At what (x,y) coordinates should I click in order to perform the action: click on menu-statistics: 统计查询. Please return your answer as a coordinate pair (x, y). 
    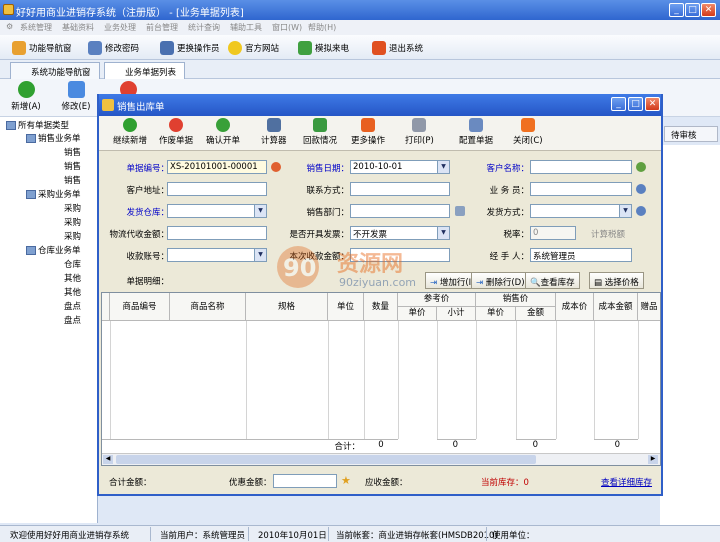
    Looking at the image, I should click on (204, 27).